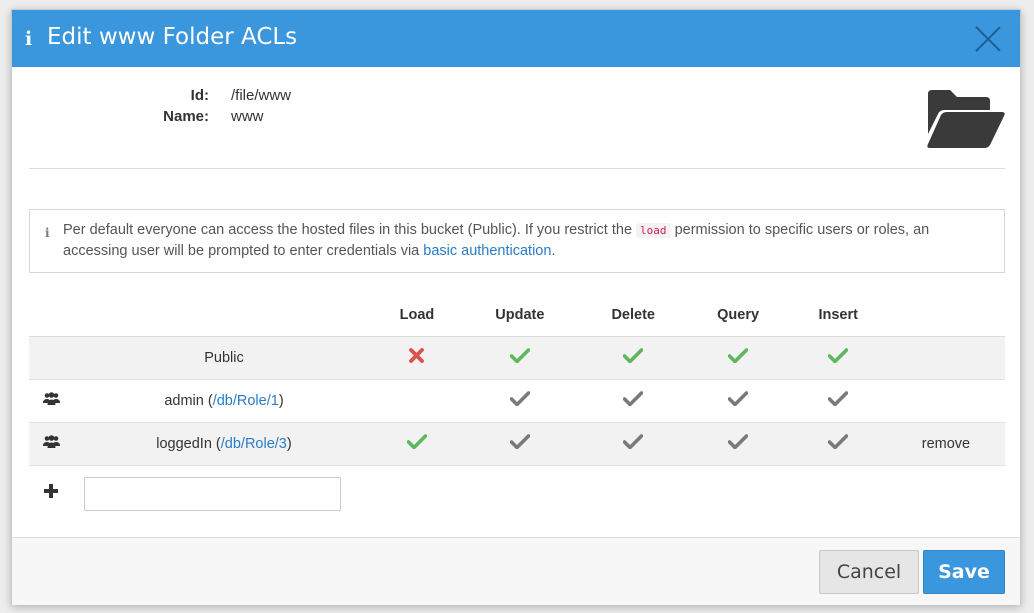 The width and height of the screenshot is (1034, 613). I want to click on properties-list: Id: /file/www Name: www, so click(192, 108).